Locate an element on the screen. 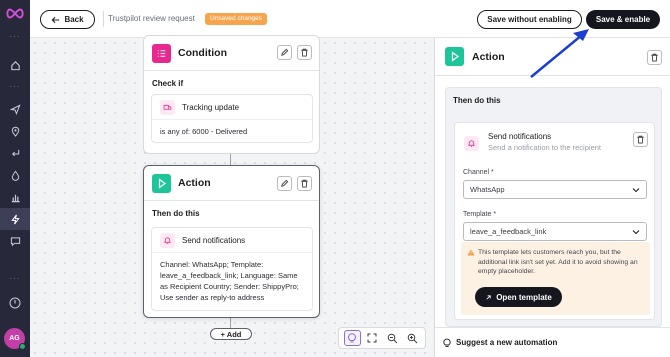  zoom-controls is located at coordinates (382, 338).